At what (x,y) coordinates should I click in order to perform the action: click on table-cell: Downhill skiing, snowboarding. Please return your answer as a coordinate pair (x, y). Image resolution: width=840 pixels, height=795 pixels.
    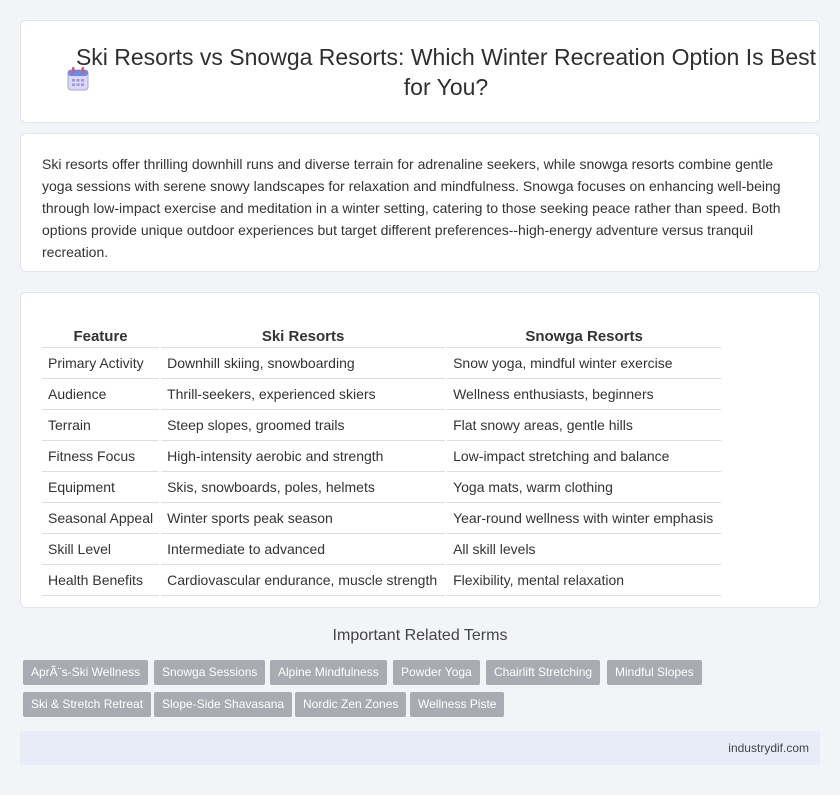
    Looking at the image, I should click on (303, 363).